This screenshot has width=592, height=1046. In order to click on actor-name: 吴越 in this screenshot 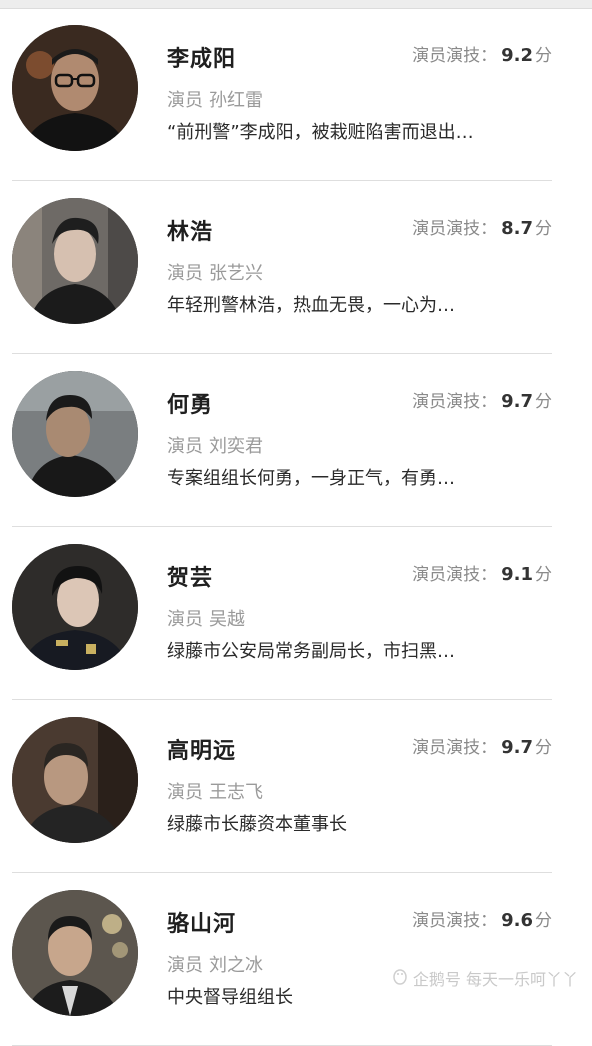, I will do `click(227, 619)`.